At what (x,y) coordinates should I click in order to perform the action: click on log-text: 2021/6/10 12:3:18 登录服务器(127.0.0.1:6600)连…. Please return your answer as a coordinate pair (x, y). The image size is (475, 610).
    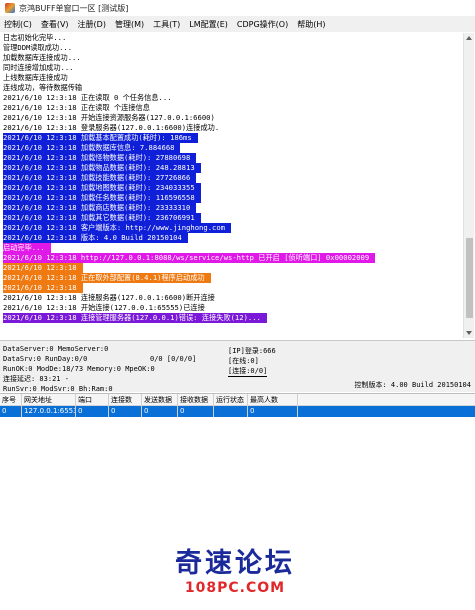
    Looking at the image, I should click on (111, 127).